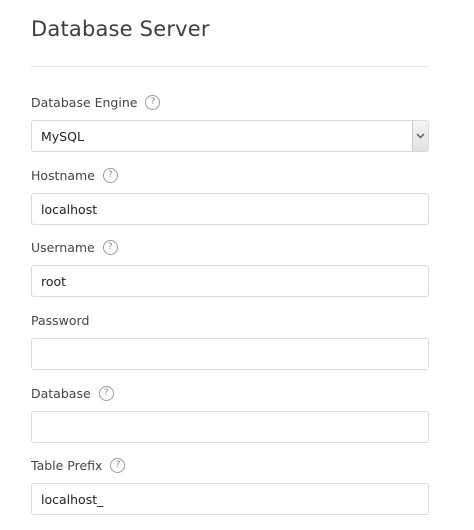 This screenshot has height=530, width=474. I want to click on database-label: Database, so click(61, 393).